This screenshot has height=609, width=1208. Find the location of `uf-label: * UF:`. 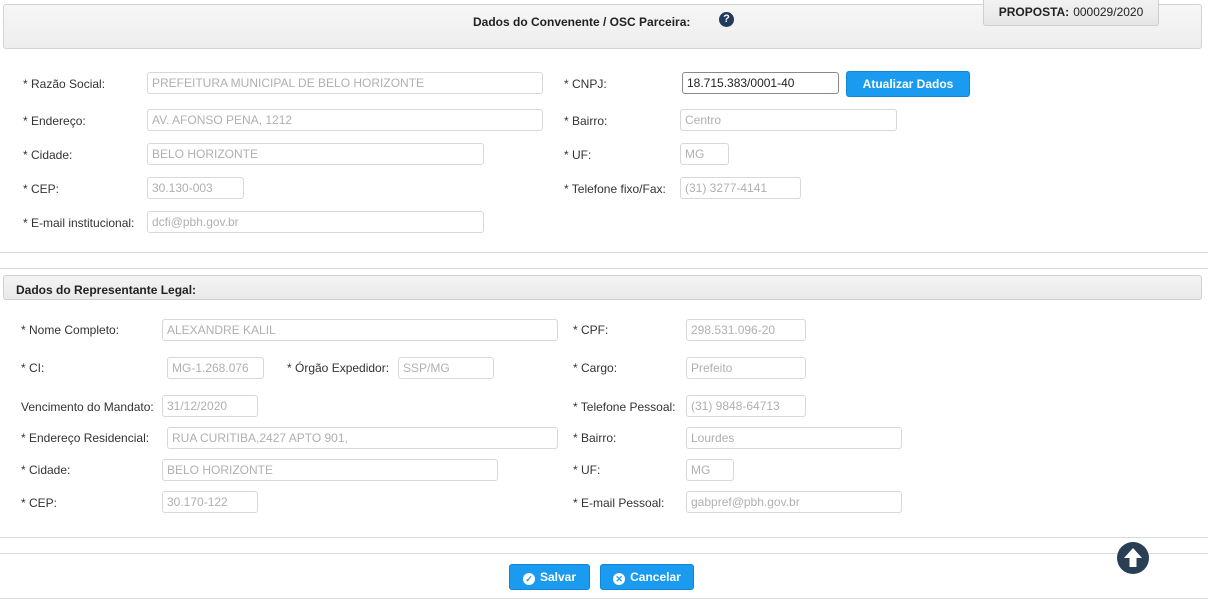

uf-label: * UF: is located at coordinates (578, 155).